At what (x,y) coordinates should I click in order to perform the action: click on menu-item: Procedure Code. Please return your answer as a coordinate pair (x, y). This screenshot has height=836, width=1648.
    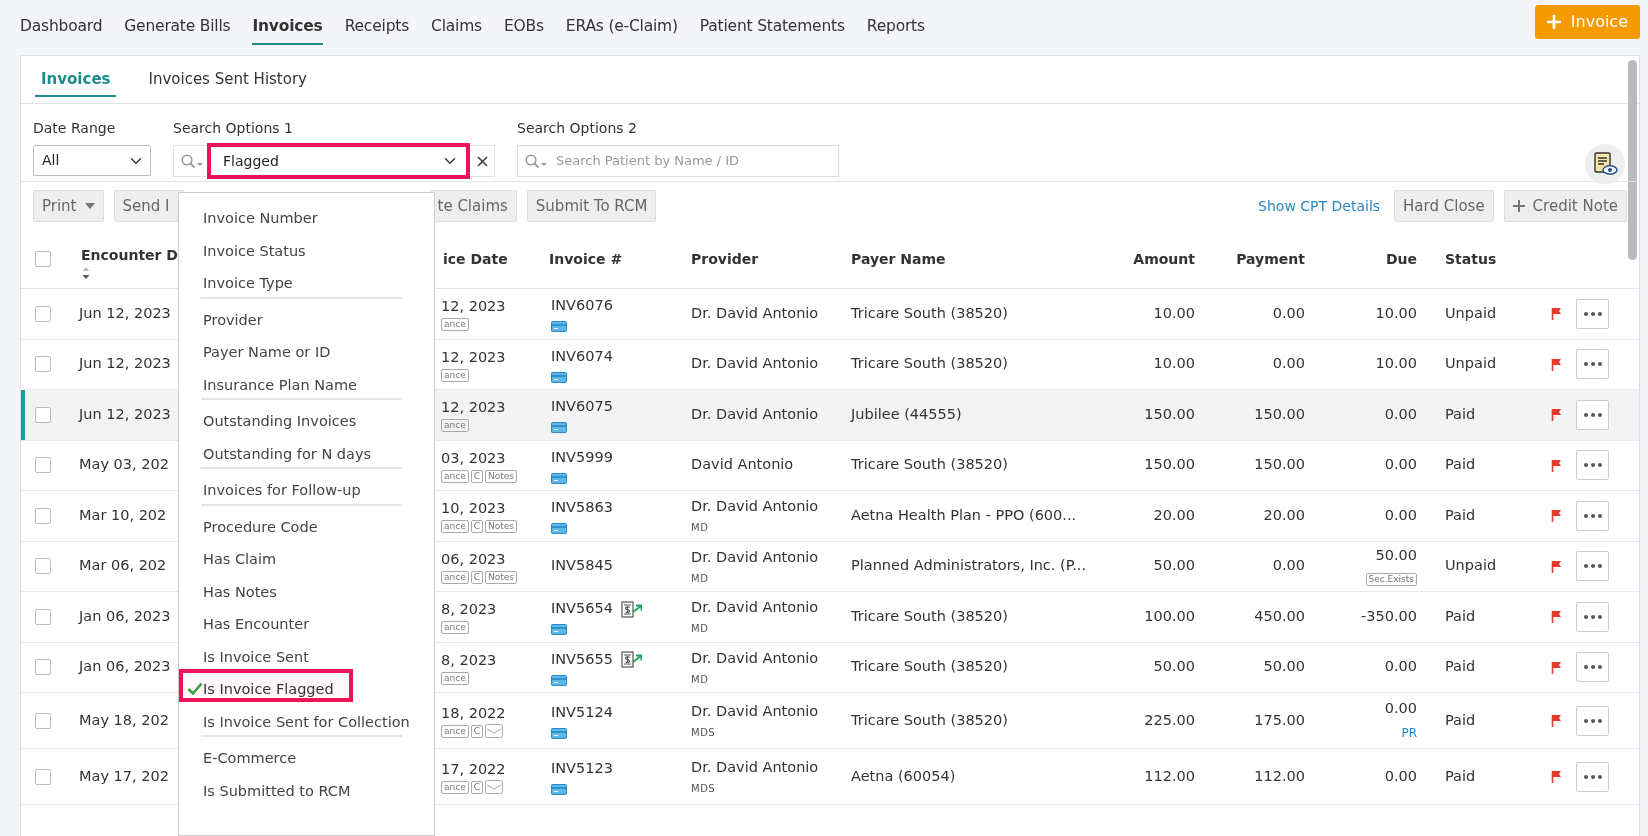
    Looking at the image, I should click on (306, 522).